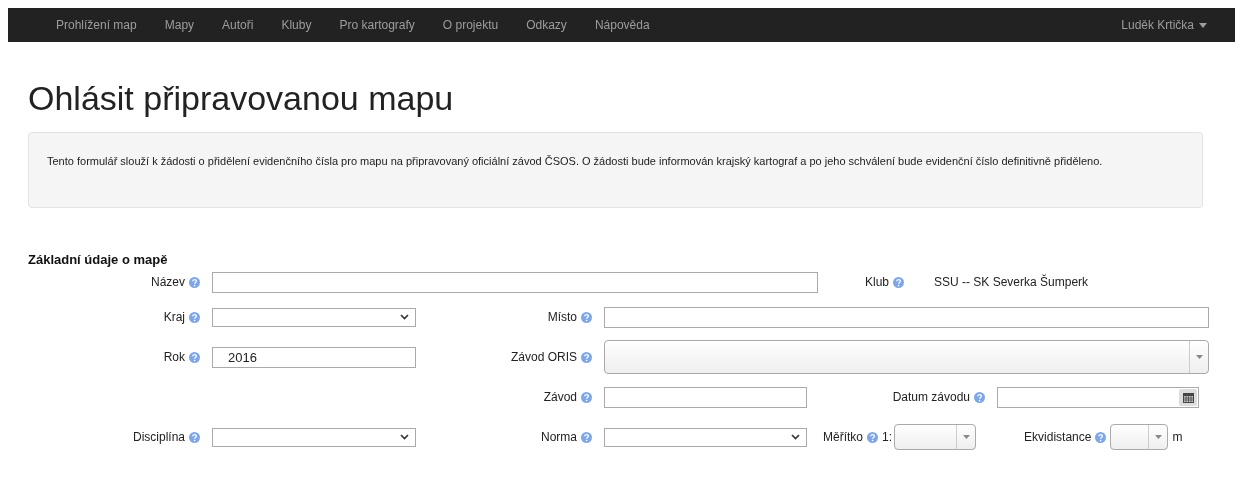 The height and width of the screenshot is (492, 1243). What do you see at coordinates (1011, 282) in the screenshot?
I see `club-value: SSU -- SK Severka Šumperk` at bounding box center [1011, 282].